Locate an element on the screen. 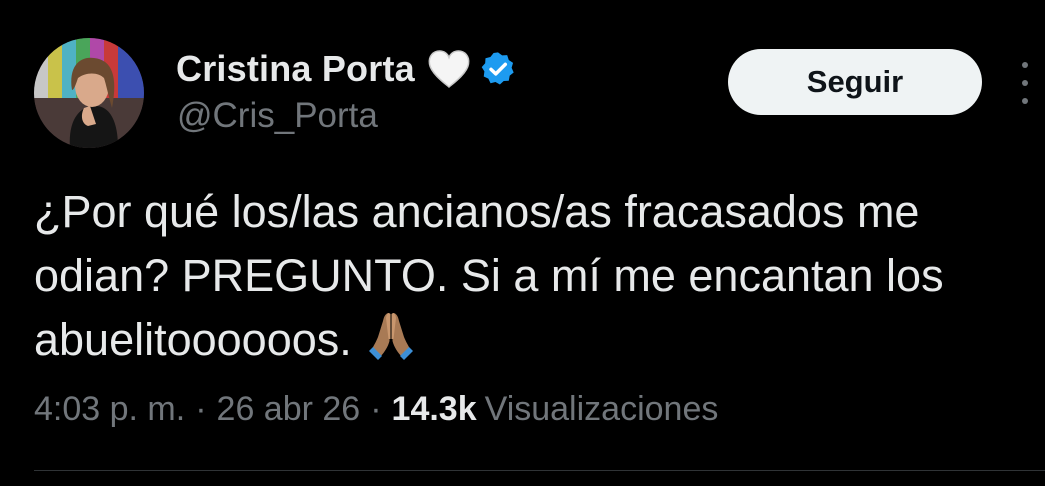 The height and width of the screenshot is (486, 1045). tweet-text-line: odian? PREGUNTO. Si a mí me encantan los is located at coordinates (489, 275).